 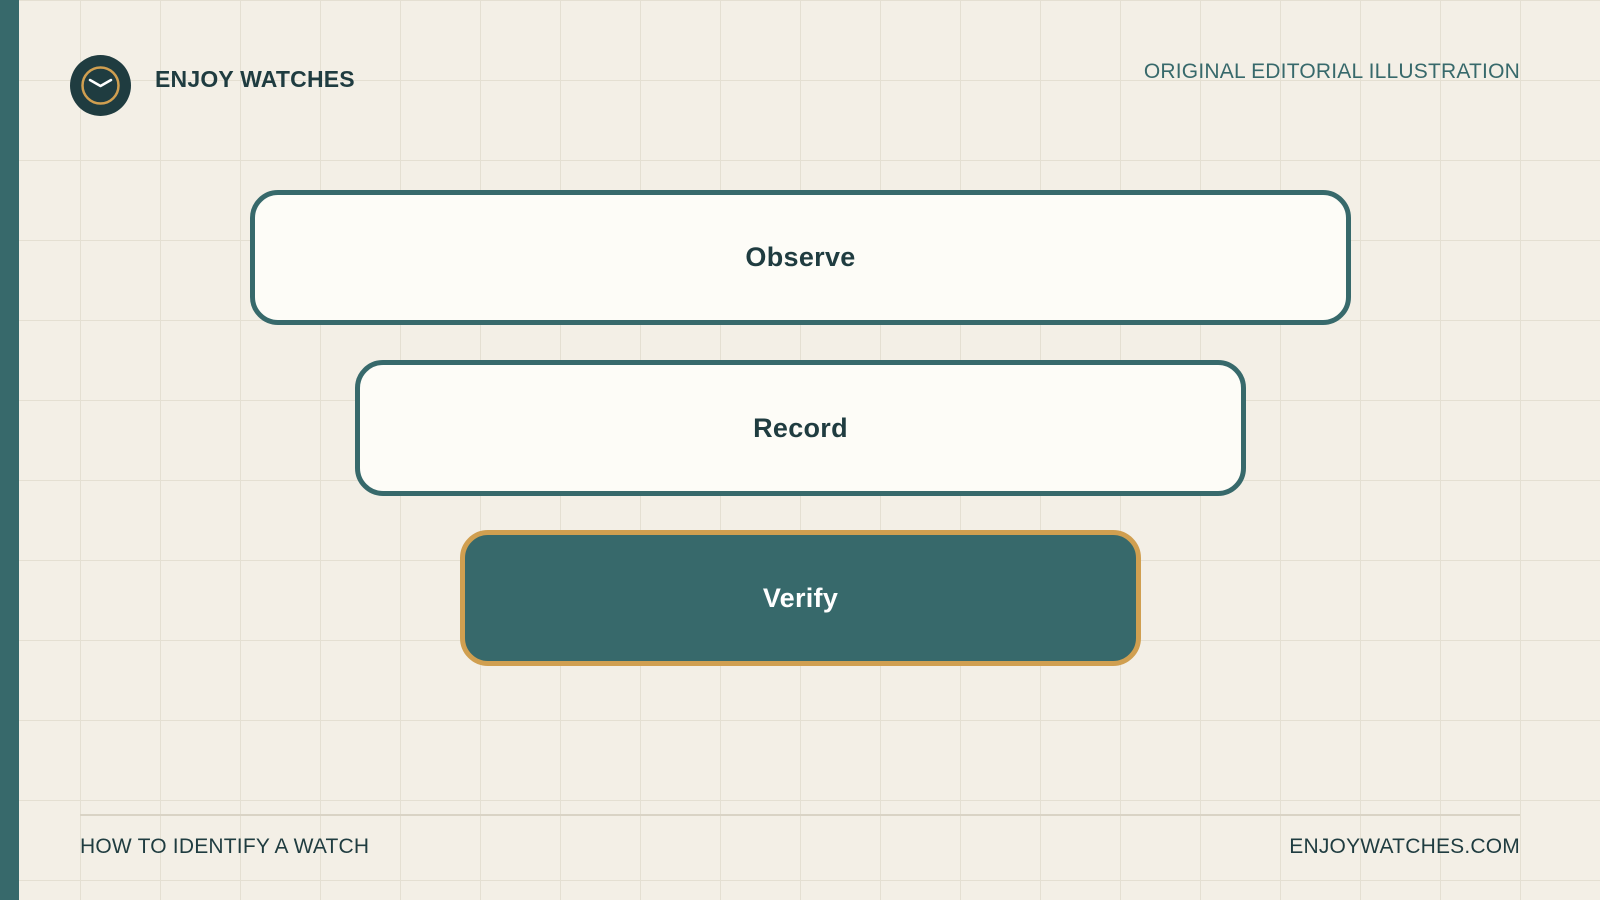 I want to click on footer-website: ENJOYWATCHES.COM, so click(x=1404, y=846).